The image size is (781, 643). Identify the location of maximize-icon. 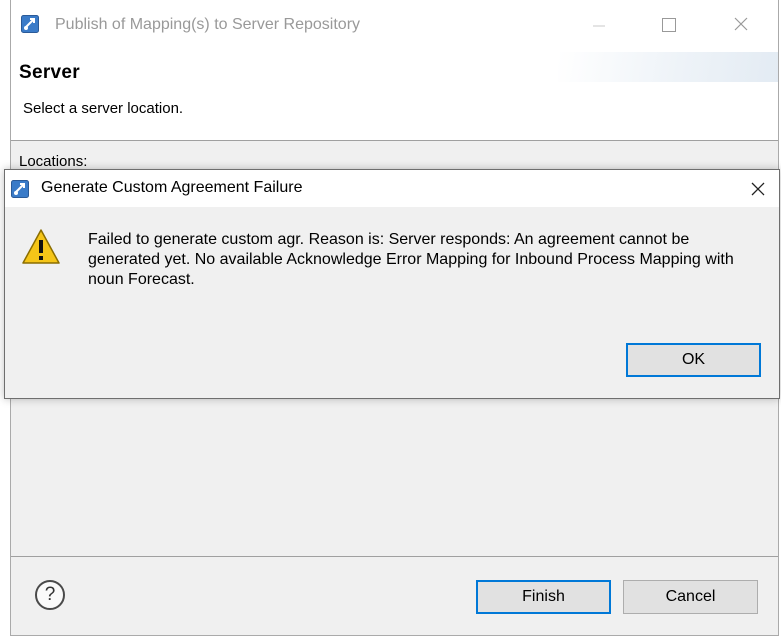
(669, 24).